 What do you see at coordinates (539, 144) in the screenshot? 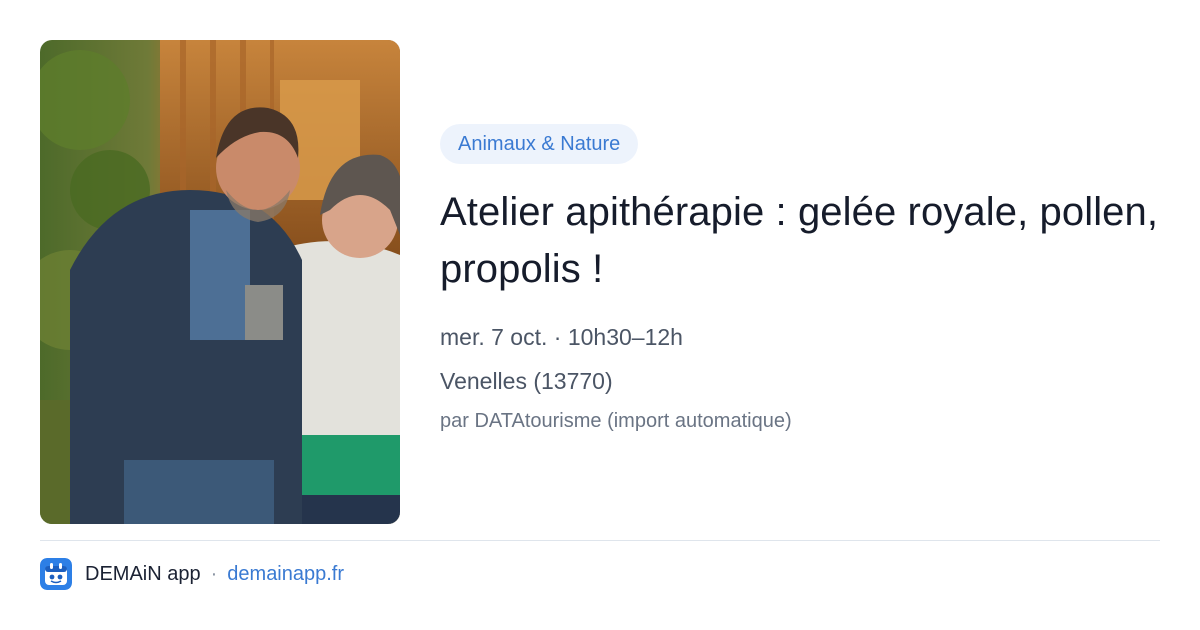
I see `category-chip: Animaux & Nature` at bounding box center [539, 144].